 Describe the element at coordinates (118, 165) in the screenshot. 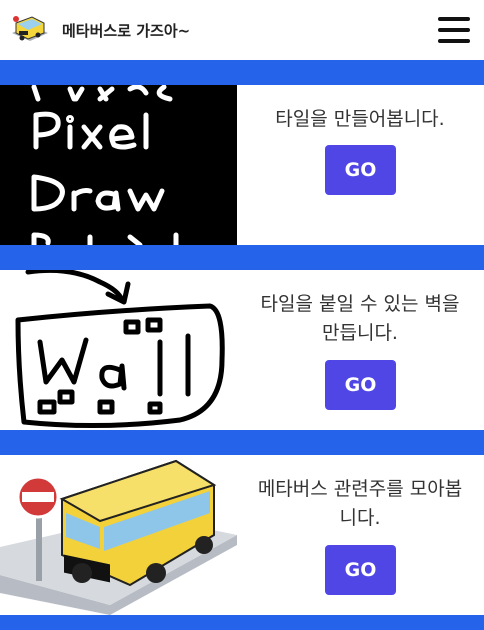

I see `pixel-draw-thumbnail` at that location.